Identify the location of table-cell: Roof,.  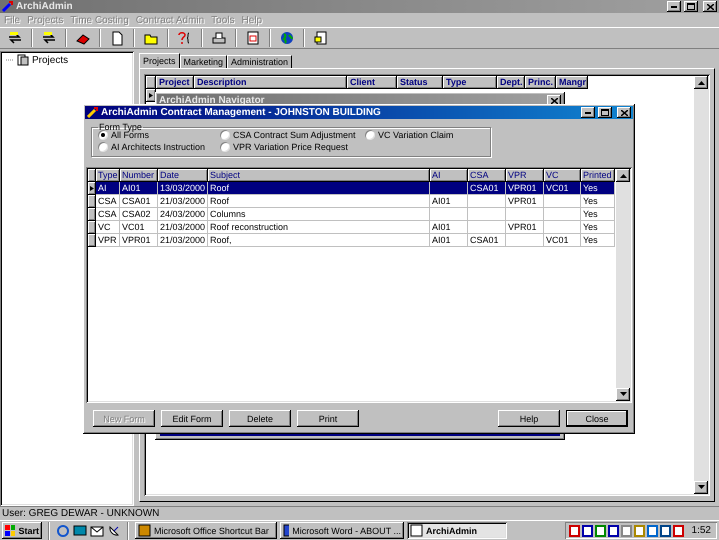
(319, 240).